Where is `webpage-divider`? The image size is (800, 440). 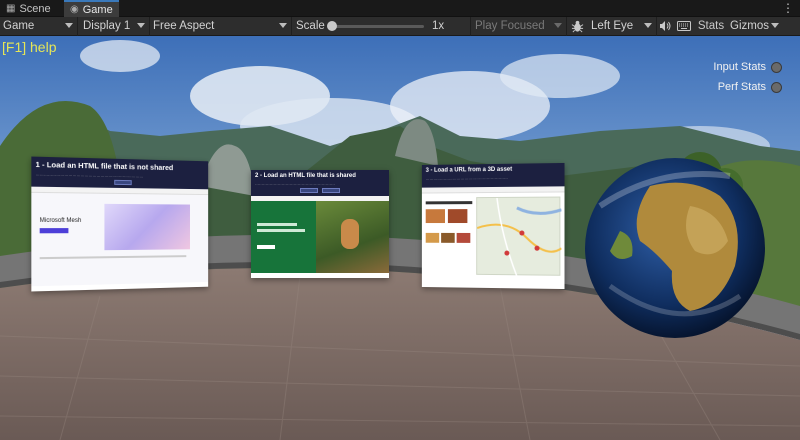
webpage-divider is located at coordinates (113, 257).